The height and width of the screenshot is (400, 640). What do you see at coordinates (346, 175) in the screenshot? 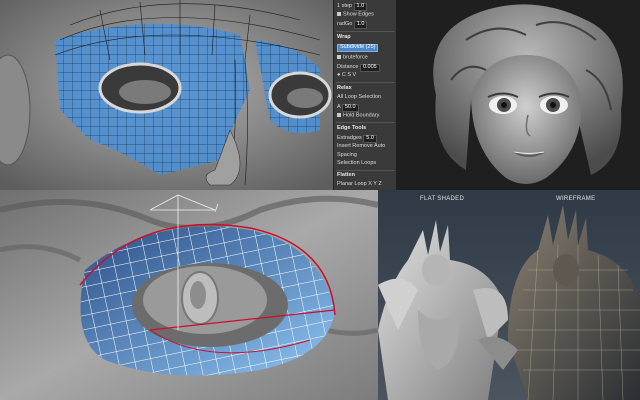
I see `section-flatten: Flatten` at bounding box center [346, 175].